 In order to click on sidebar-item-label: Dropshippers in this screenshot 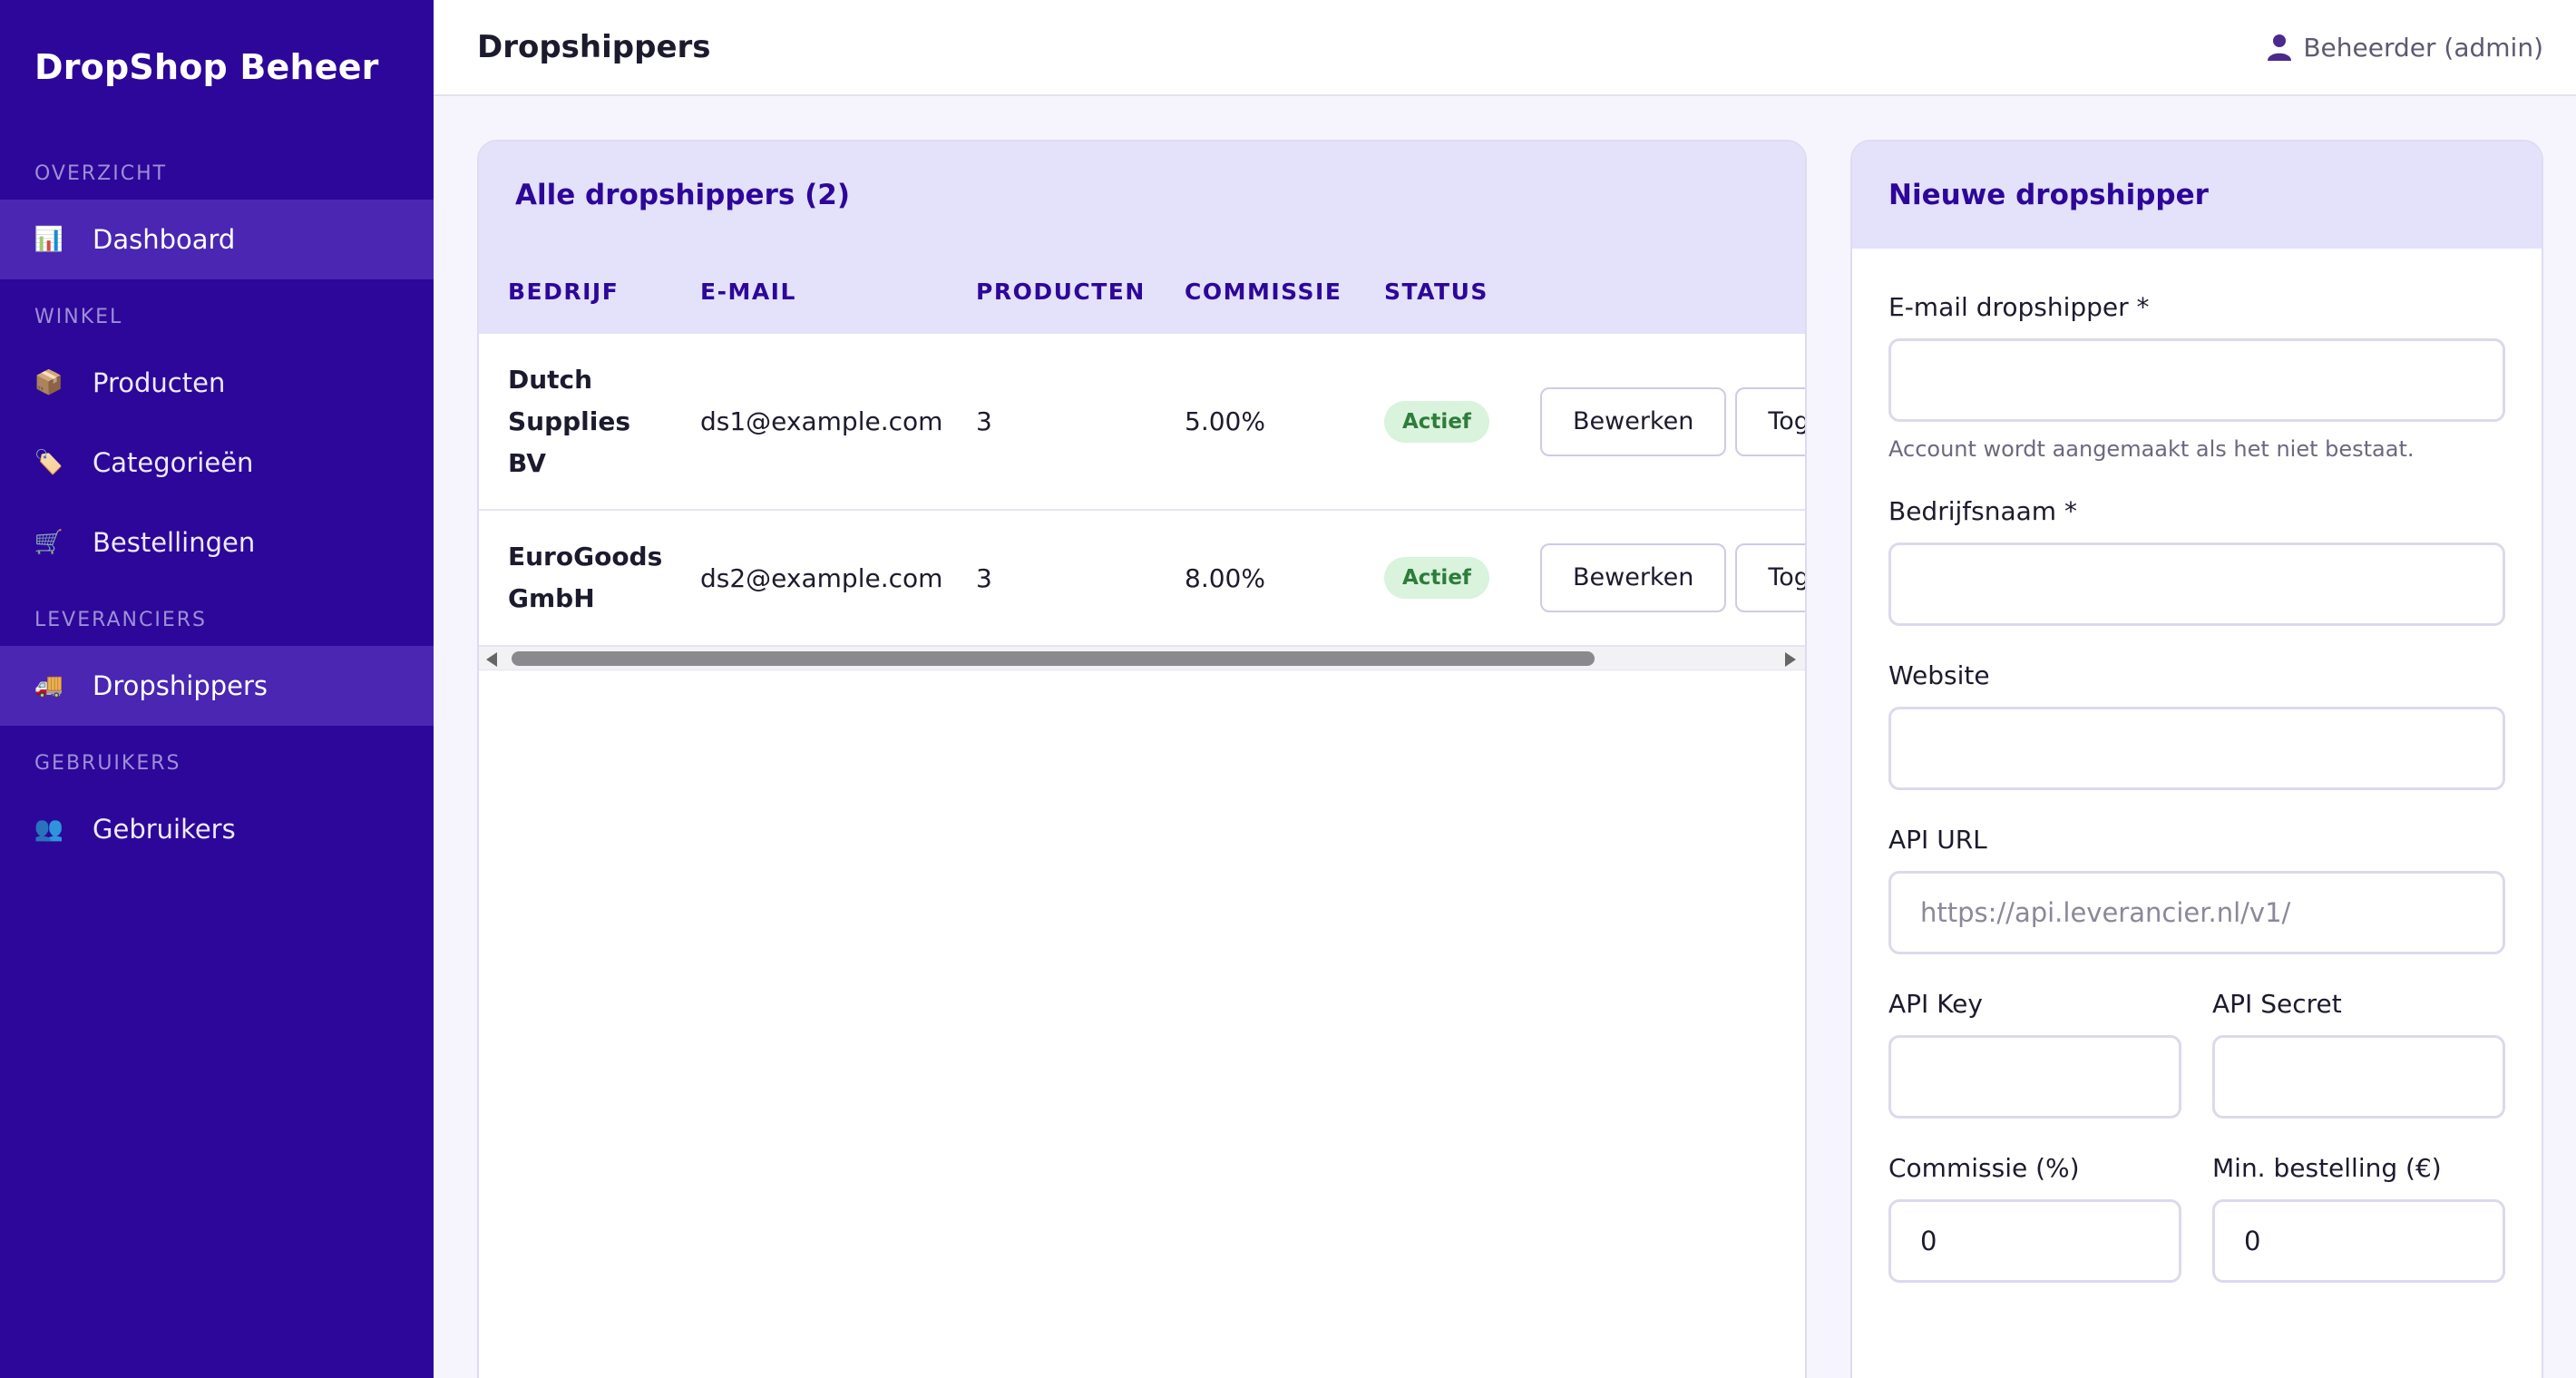, I will do `click(180, 685)`.